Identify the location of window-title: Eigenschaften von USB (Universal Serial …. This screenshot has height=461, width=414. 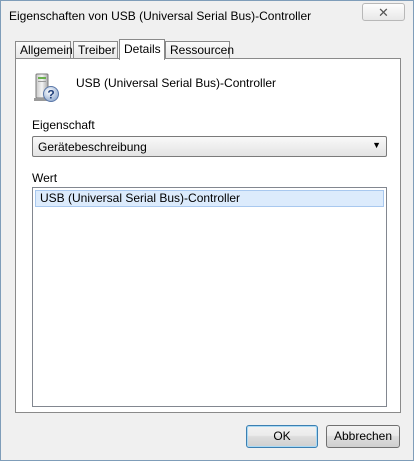
(160, 16).